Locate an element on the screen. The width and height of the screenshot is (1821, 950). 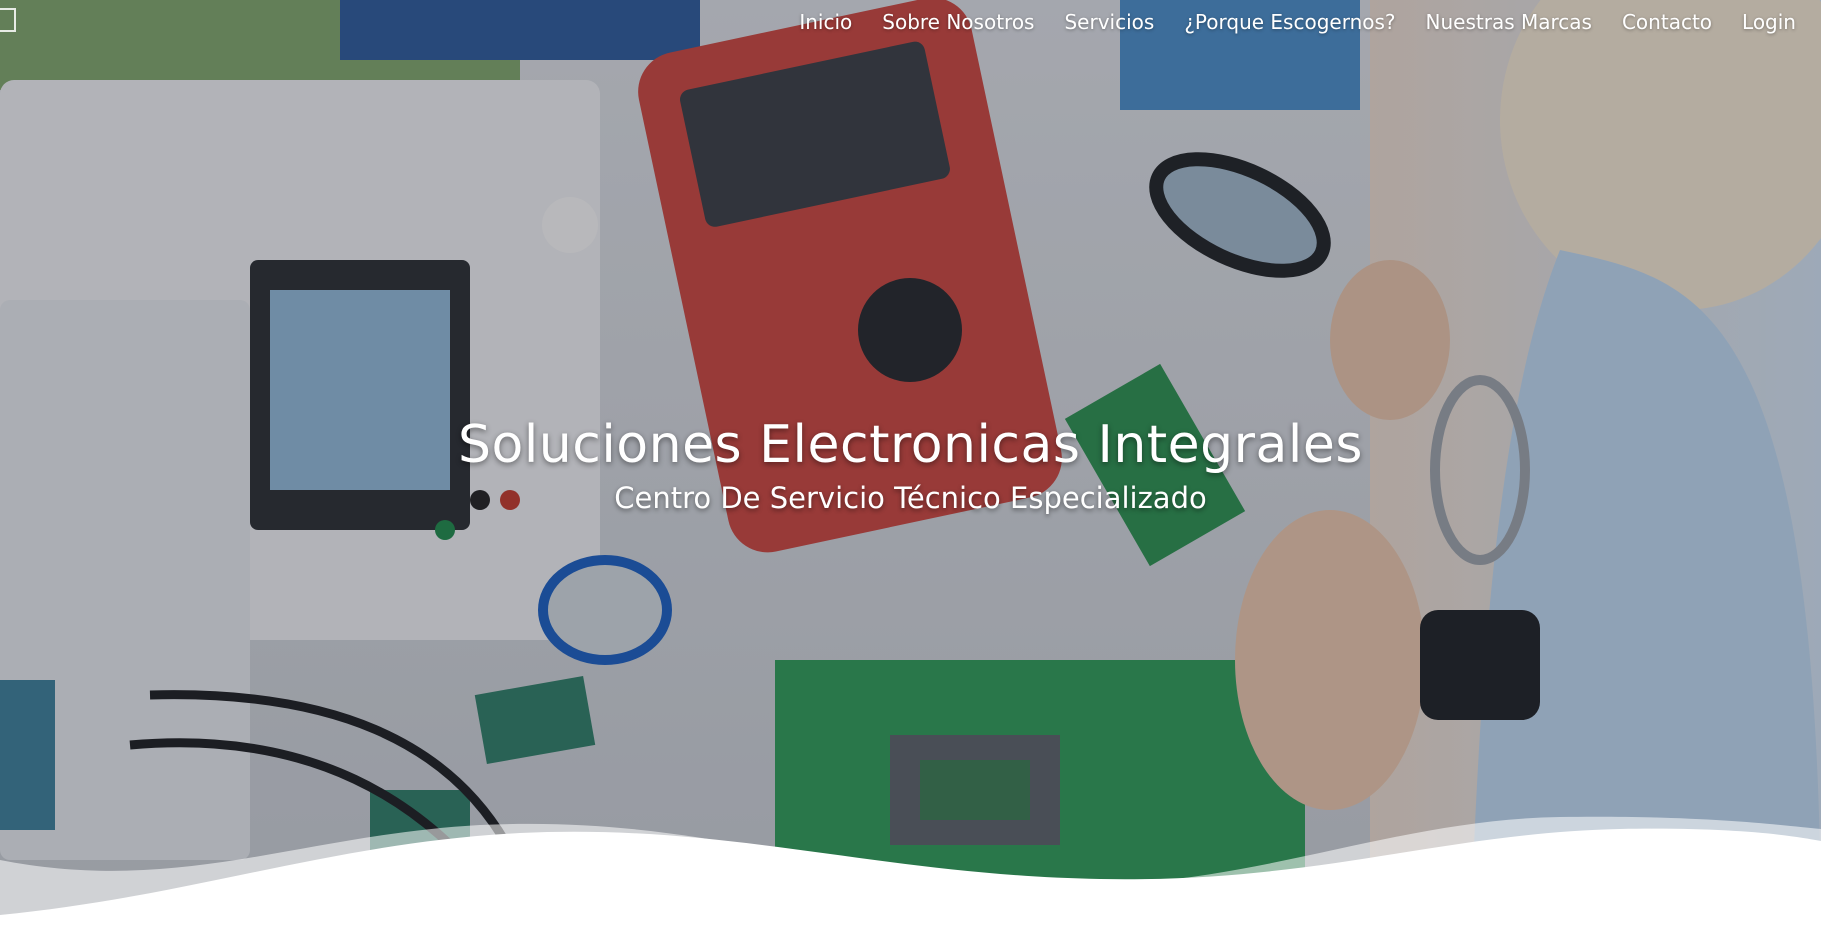
nav-link-inicio: Inicio is located at coordinates (825, 22).